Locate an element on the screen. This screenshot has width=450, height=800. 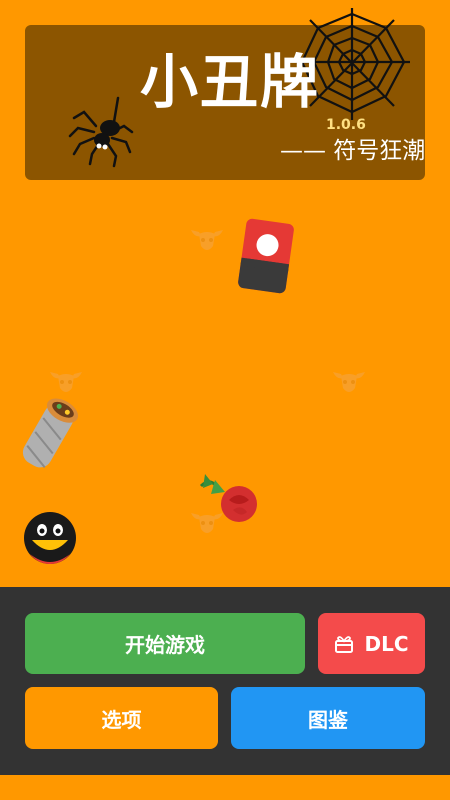
subtitle: —— 符号狂潮 is located at coordinates (353, 151).